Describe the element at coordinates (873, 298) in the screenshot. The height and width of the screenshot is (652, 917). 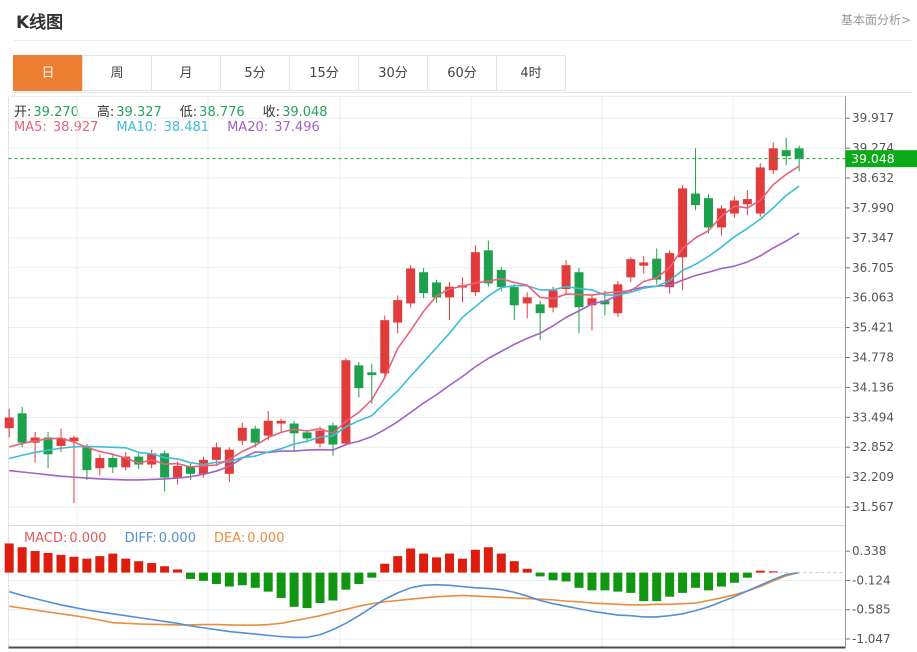
I see `y-axis-label: 36.063` at that location.